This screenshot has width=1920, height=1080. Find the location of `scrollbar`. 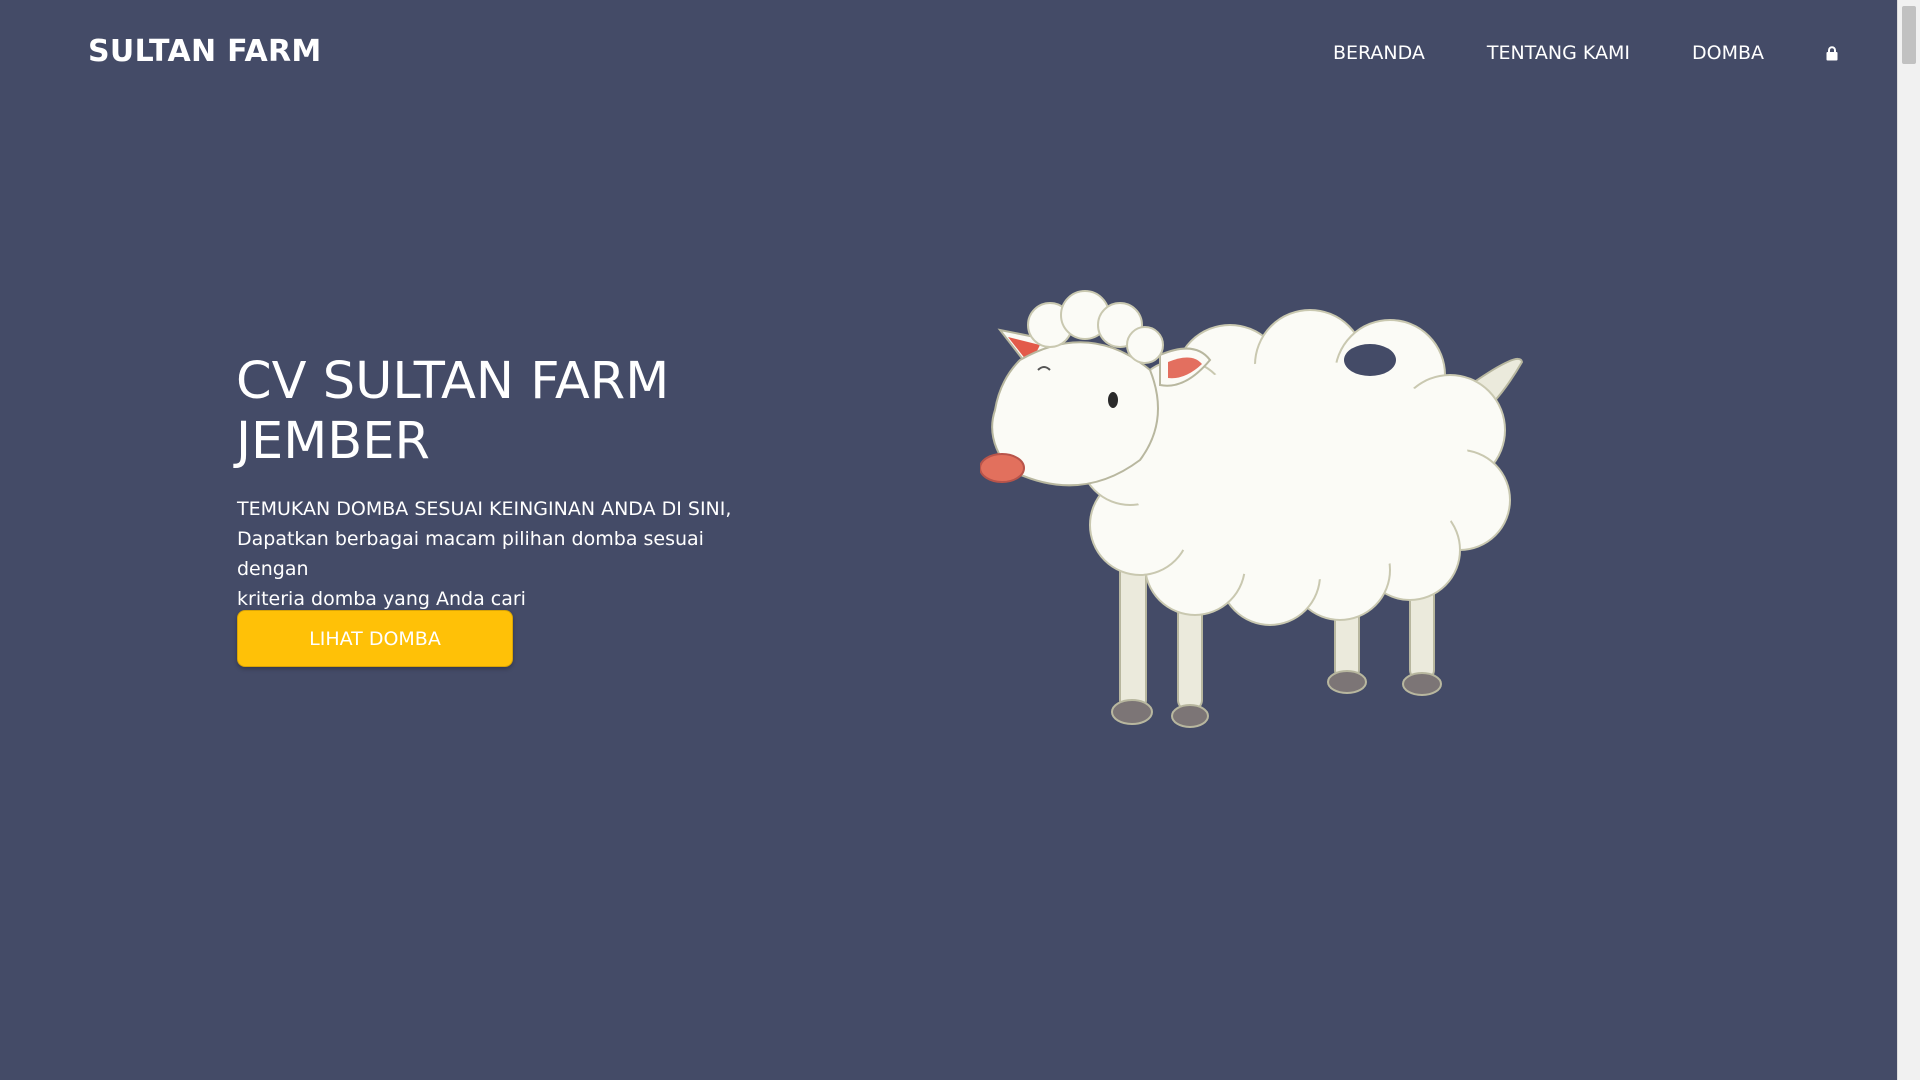

scrollbar is located at coordinates (1908, 540).